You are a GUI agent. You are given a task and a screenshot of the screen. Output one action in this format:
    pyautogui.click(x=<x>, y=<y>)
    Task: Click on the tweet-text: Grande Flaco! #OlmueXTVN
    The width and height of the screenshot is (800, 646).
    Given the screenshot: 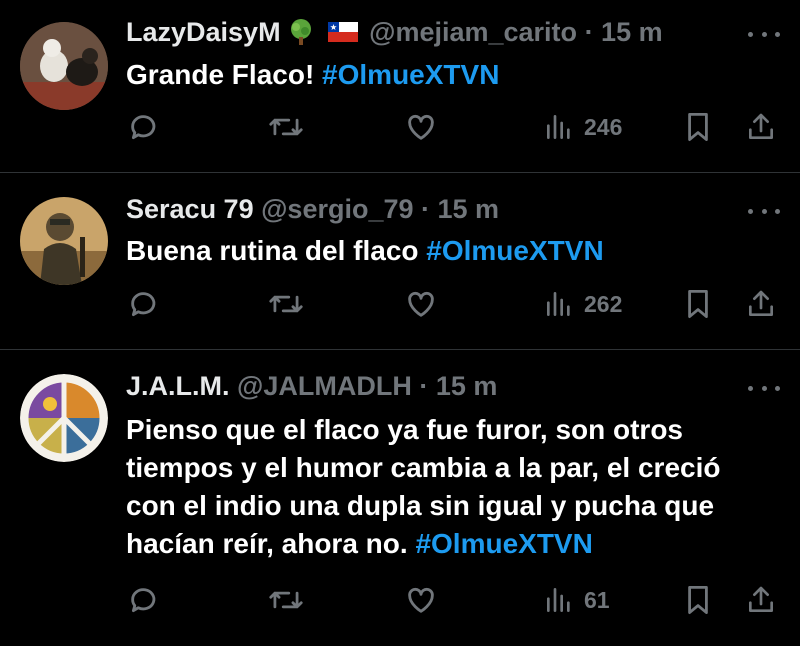 What is the action you would take?
    pyautogui.click(x=456, y=75)
    